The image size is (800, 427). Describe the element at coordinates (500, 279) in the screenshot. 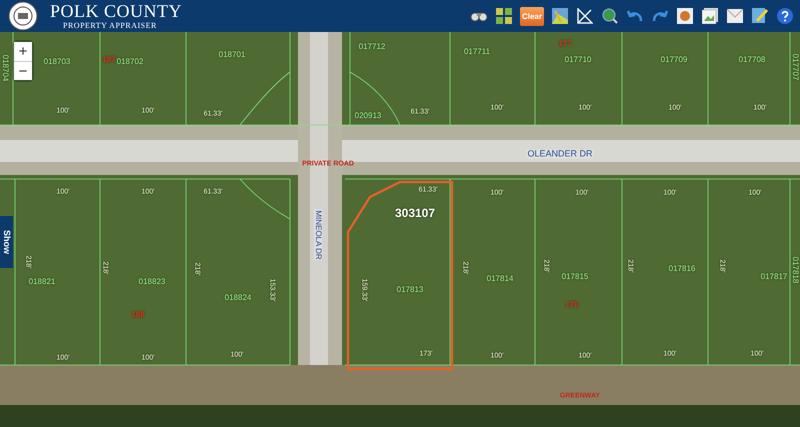

I see `parcel-number: 017814` at that location.